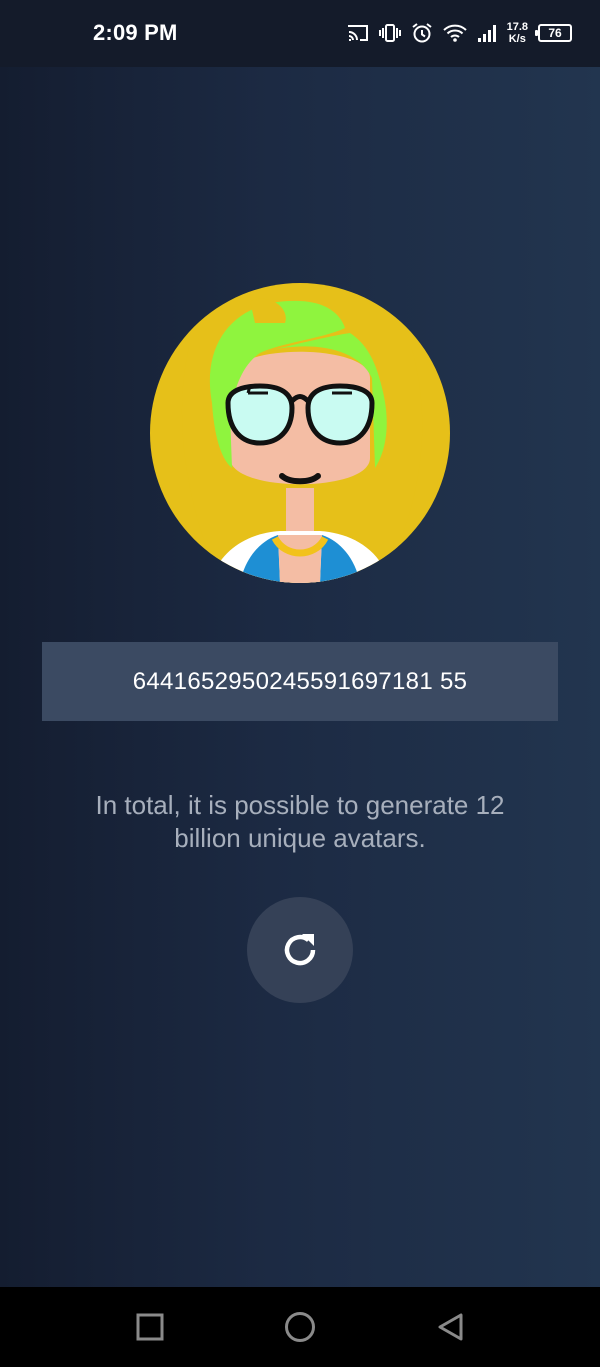 The height and width of the screenshot is (1367, 600). Describe the element at coordinates (389, 33) in the screenshot. I see `vibrate-icon` at that location.